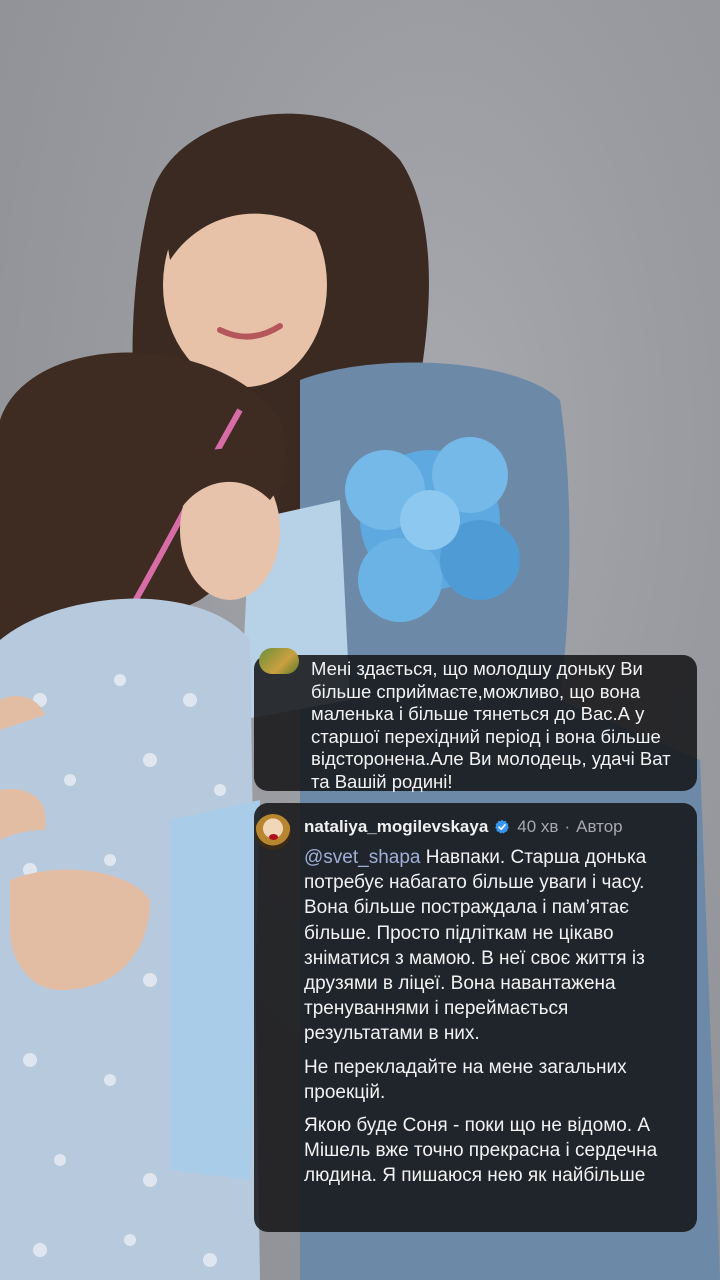 The image size is (720, 1280). What do you see at coordinates (502, 826) in the screenshot?
I see `verified-badge-icon` at bounding box center [502, 826].